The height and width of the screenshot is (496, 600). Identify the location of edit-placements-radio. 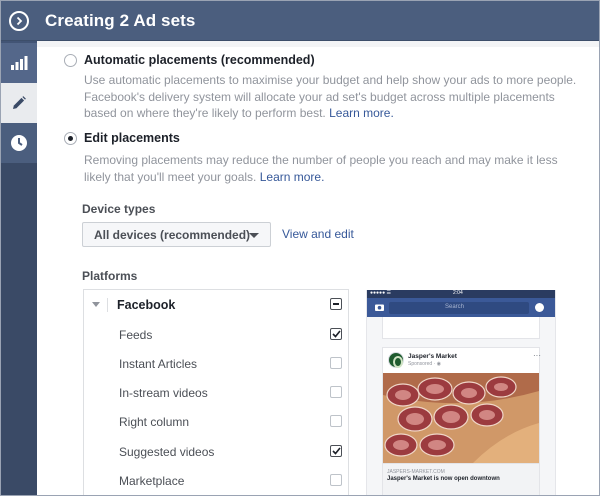
(70, 138).